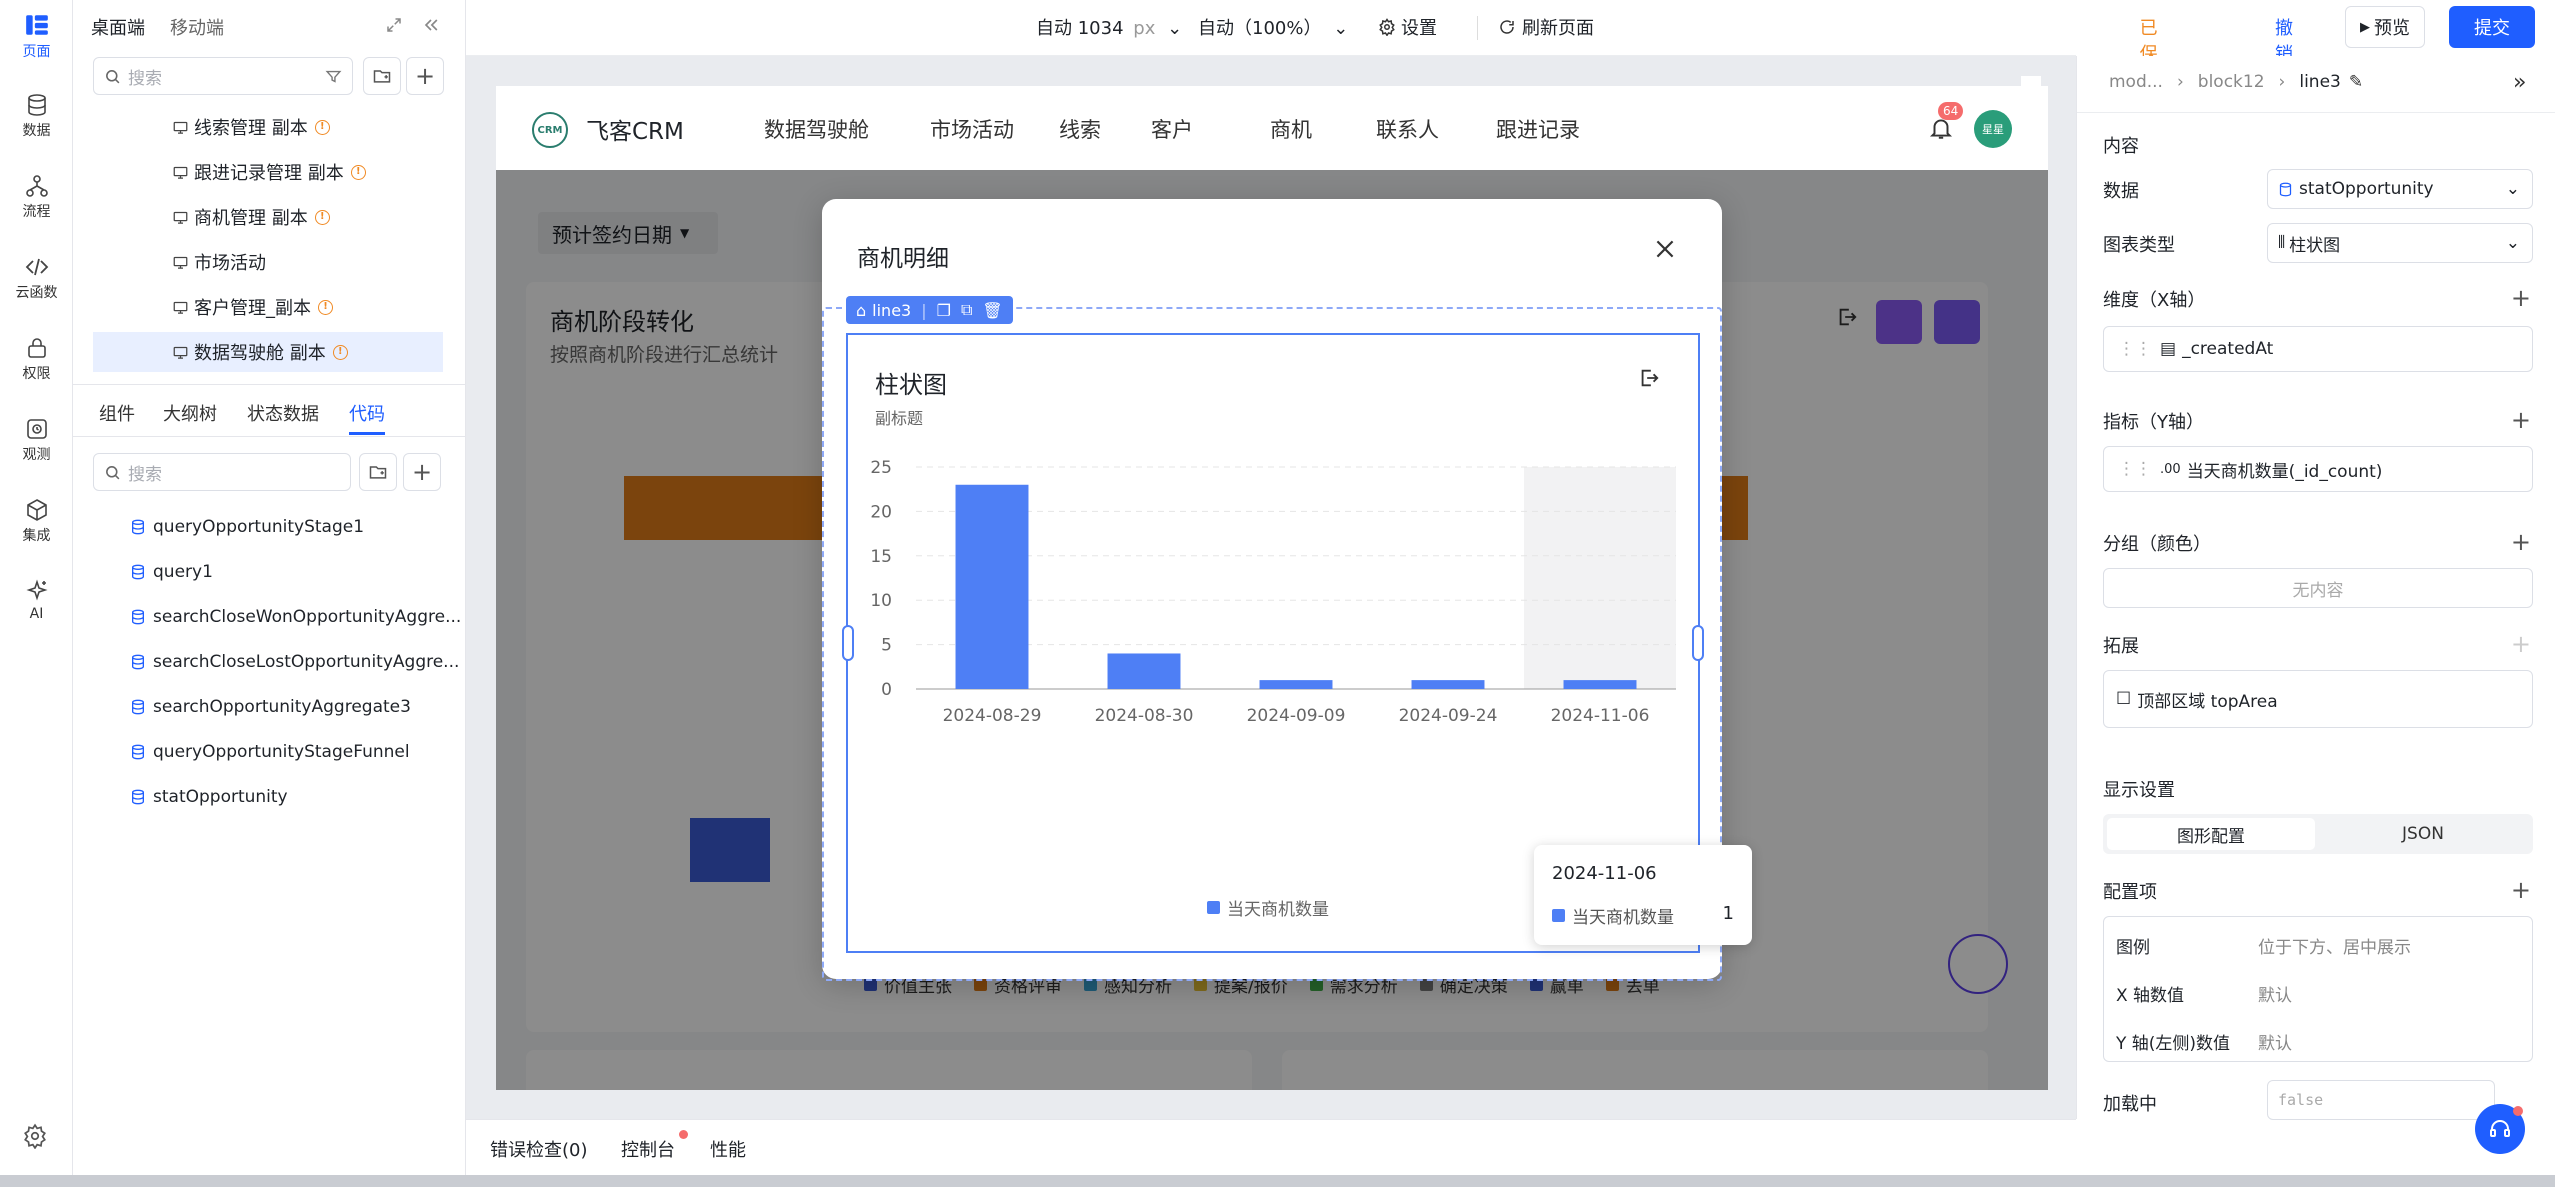  Describe the element at coordinates (2521, 542) in the screenshot. I see `add-group-button: +` at that location.